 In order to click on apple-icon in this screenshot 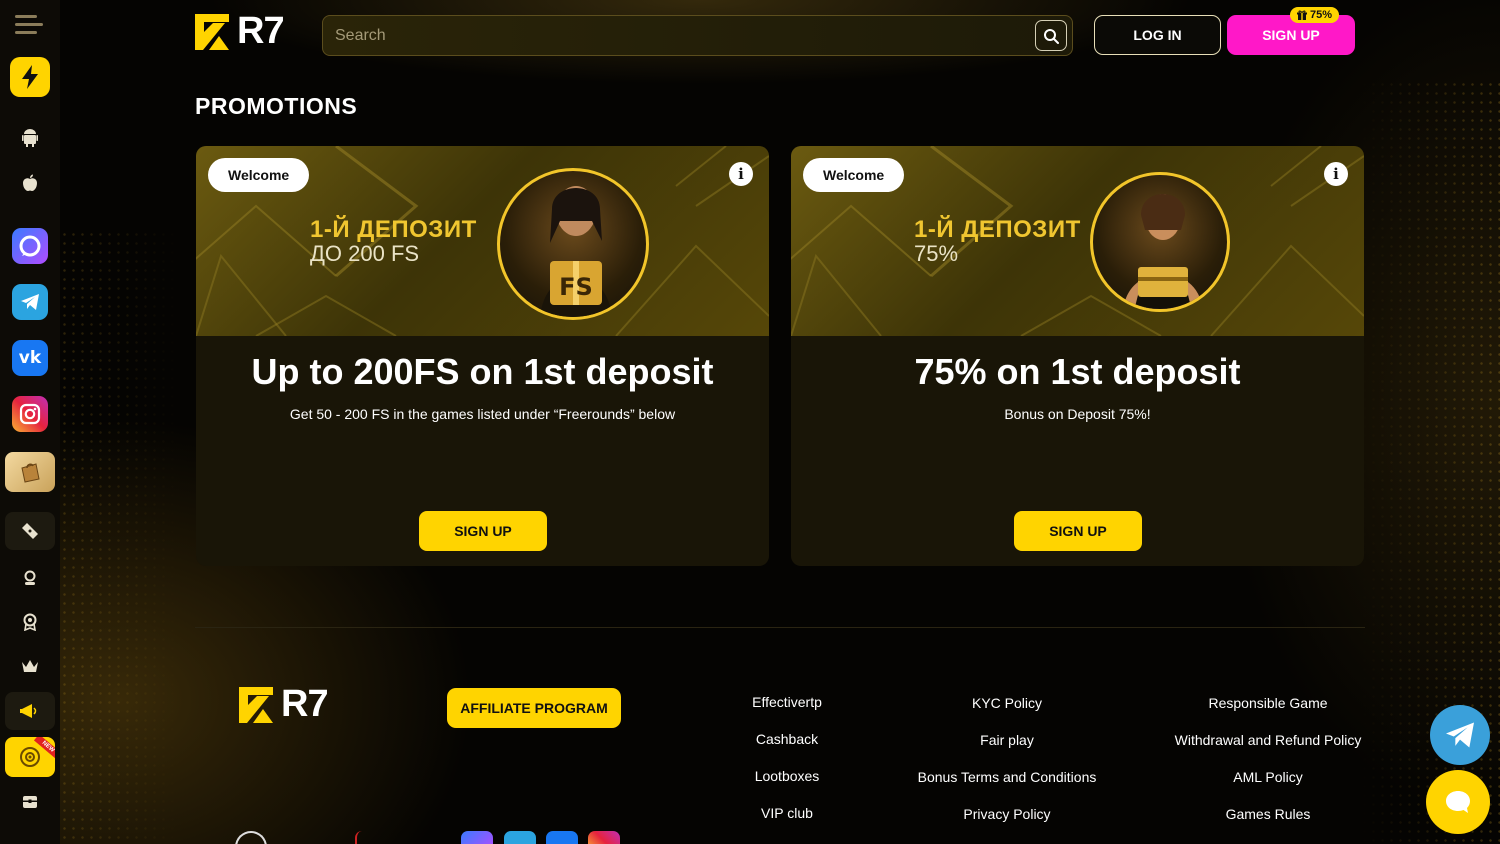, I will do `click(30, 183)`.